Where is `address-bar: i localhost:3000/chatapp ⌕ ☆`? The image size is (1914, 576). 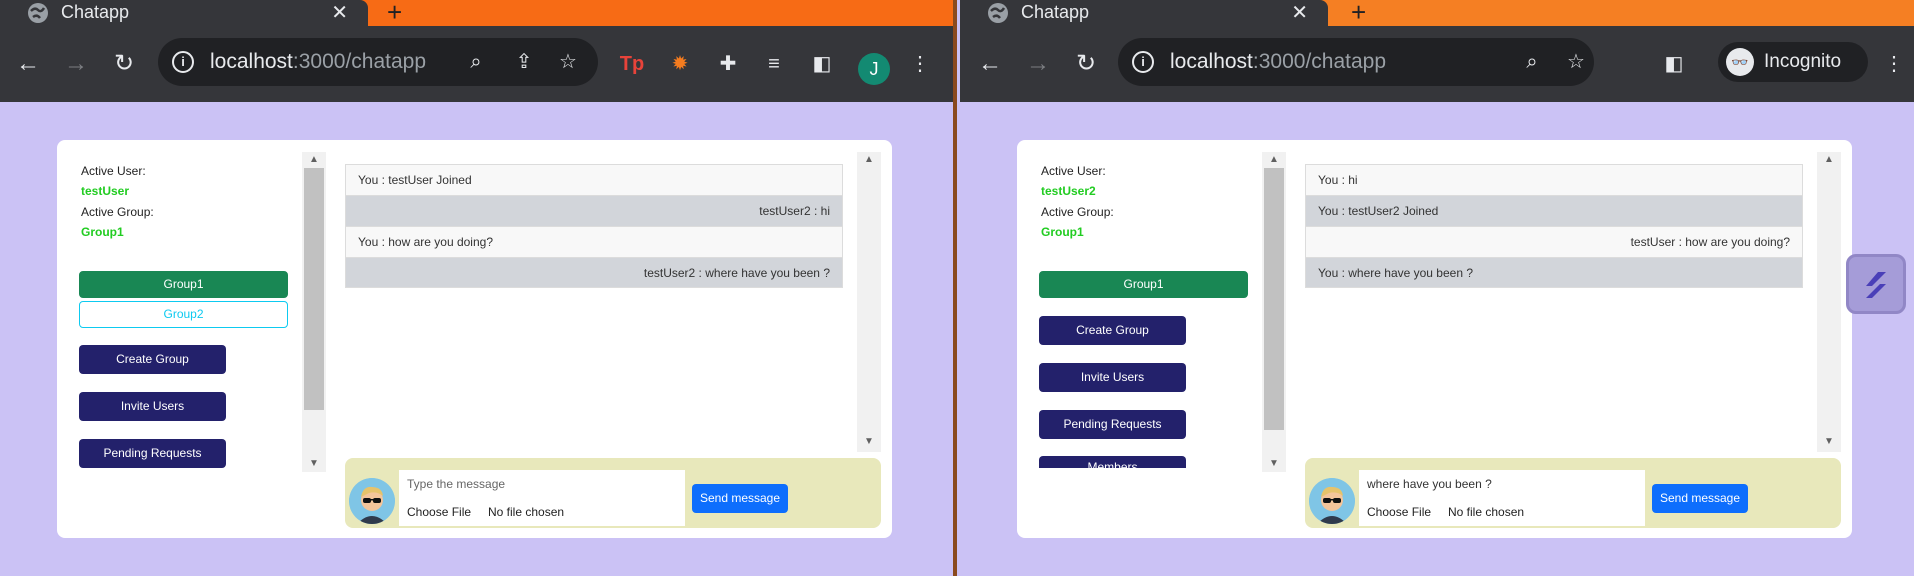
address-bar: i localhost:3000/chatapp ⌕ ☆ is located at coordinates (1356, 62).